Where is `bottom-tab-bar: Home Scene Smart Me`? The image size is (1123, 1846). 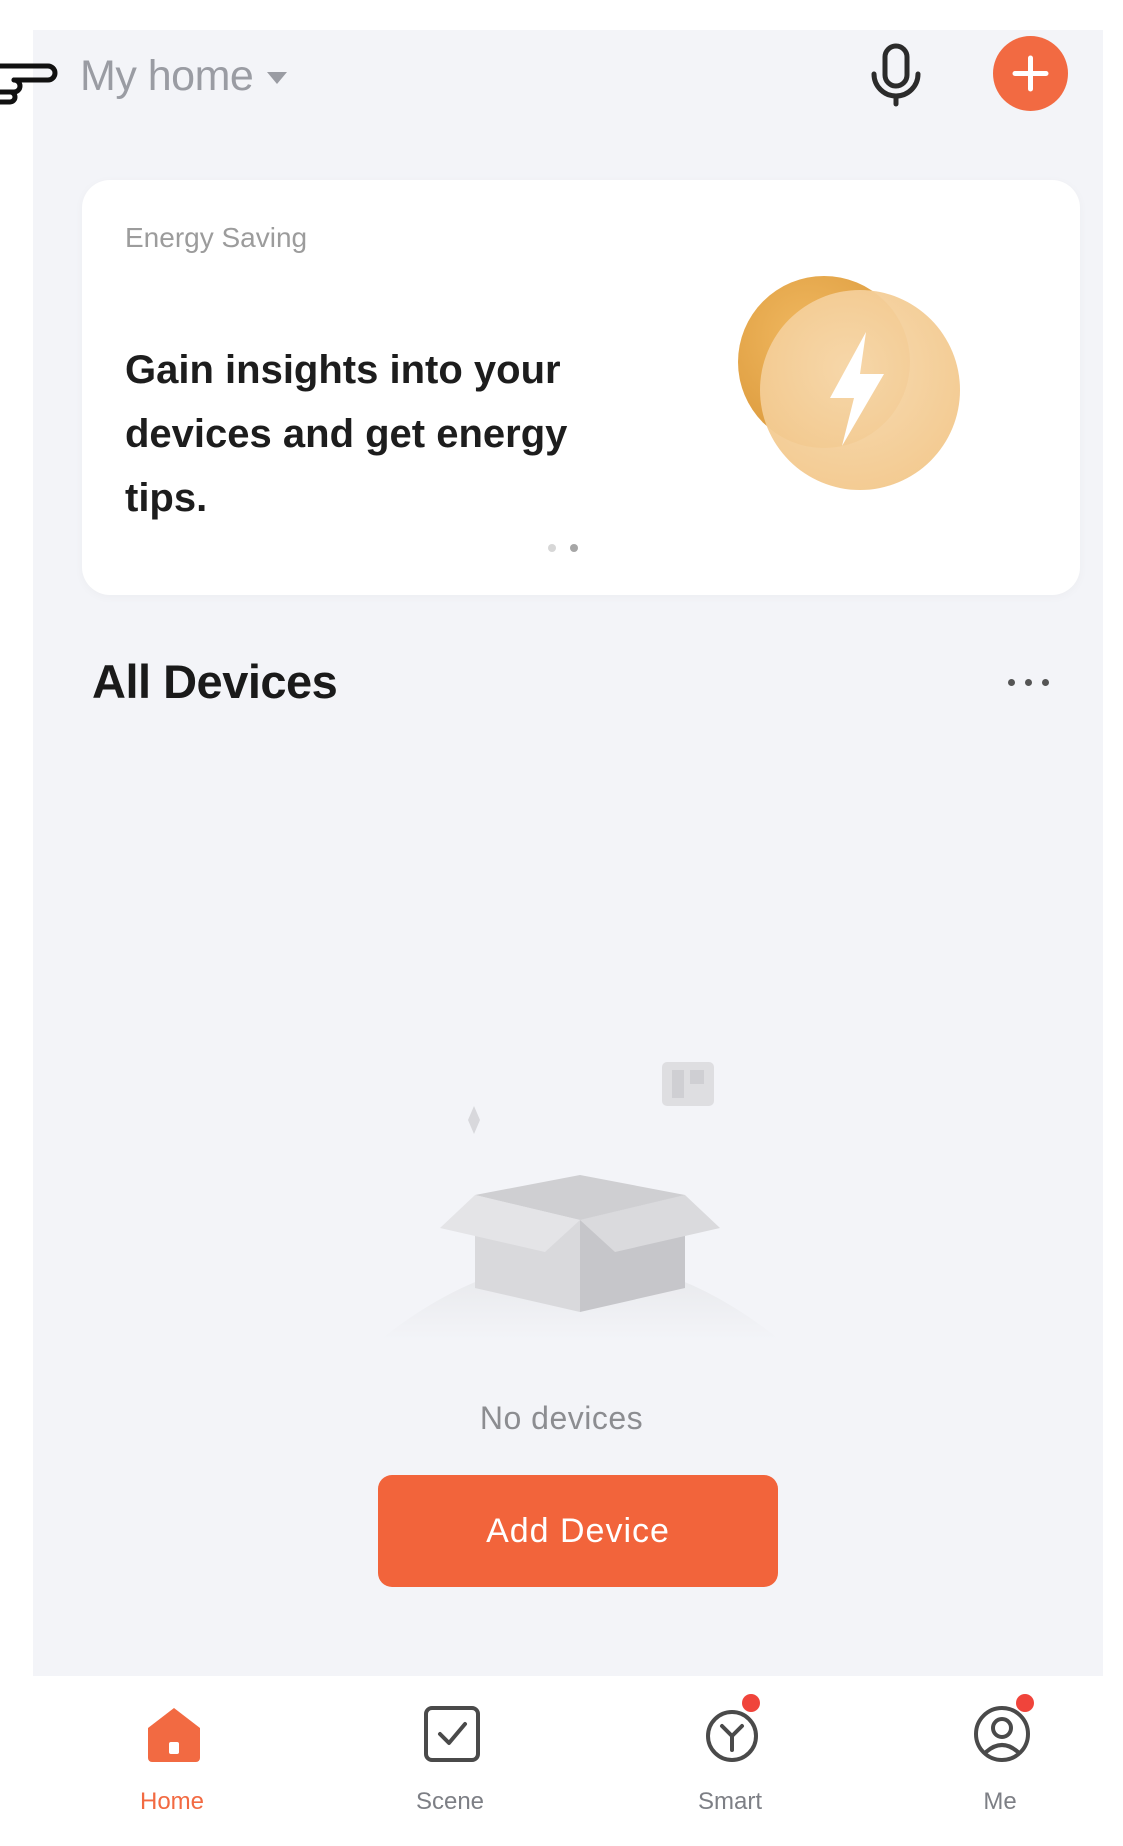 bottom-tab-bar: Home Scene Smart Me is located at coordinates (561, 1761).